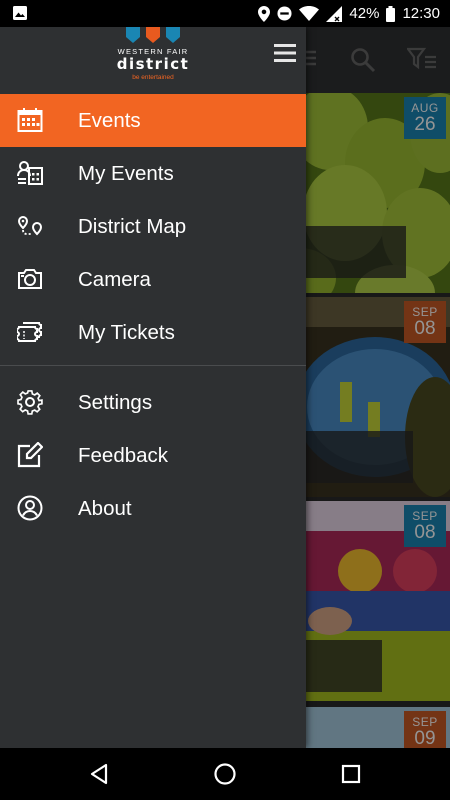 The image size is (450, 800). Describe the element at coordinates (99, 774) in the screenshot. I see `back-icon` at that location.